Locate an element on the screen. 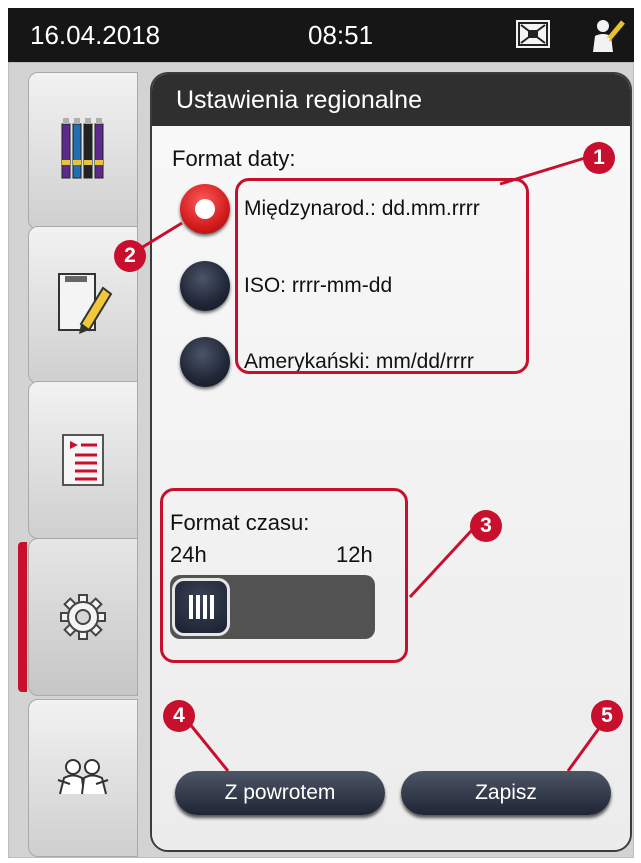 Image resolution: width=641 pixels, height=863 pixels. callout-badge-2: 2 is located at coordinates (130, 256).